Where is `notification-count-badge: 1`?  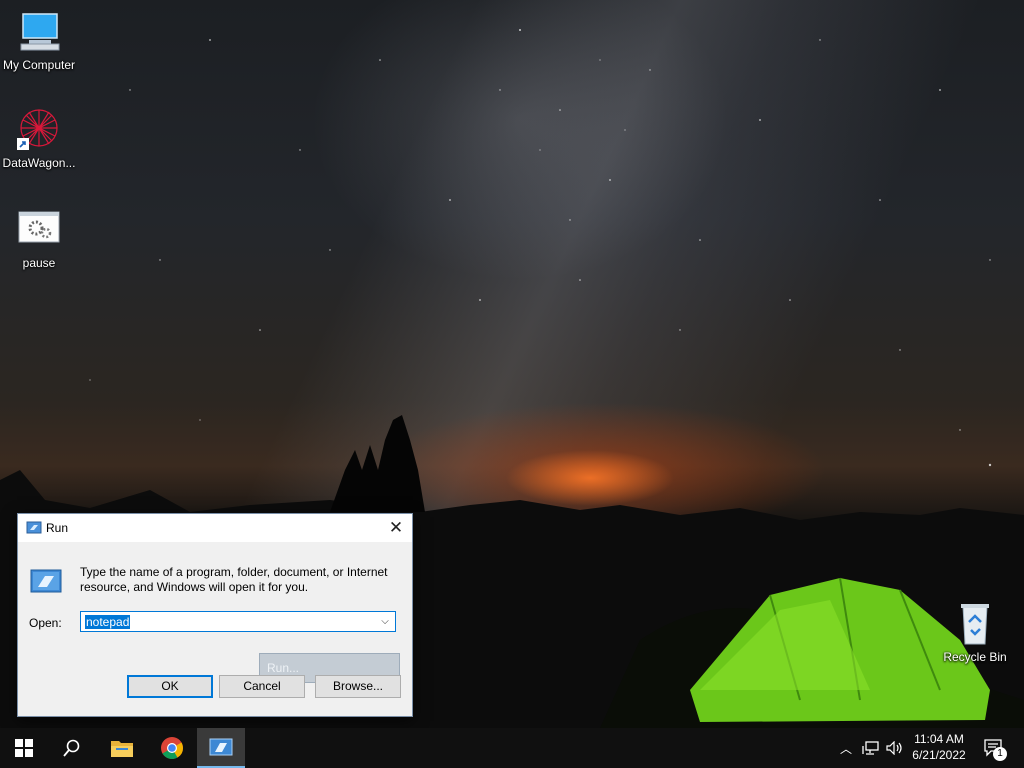
notification-count-badge: 1 is located at coordinates (1000, 754).